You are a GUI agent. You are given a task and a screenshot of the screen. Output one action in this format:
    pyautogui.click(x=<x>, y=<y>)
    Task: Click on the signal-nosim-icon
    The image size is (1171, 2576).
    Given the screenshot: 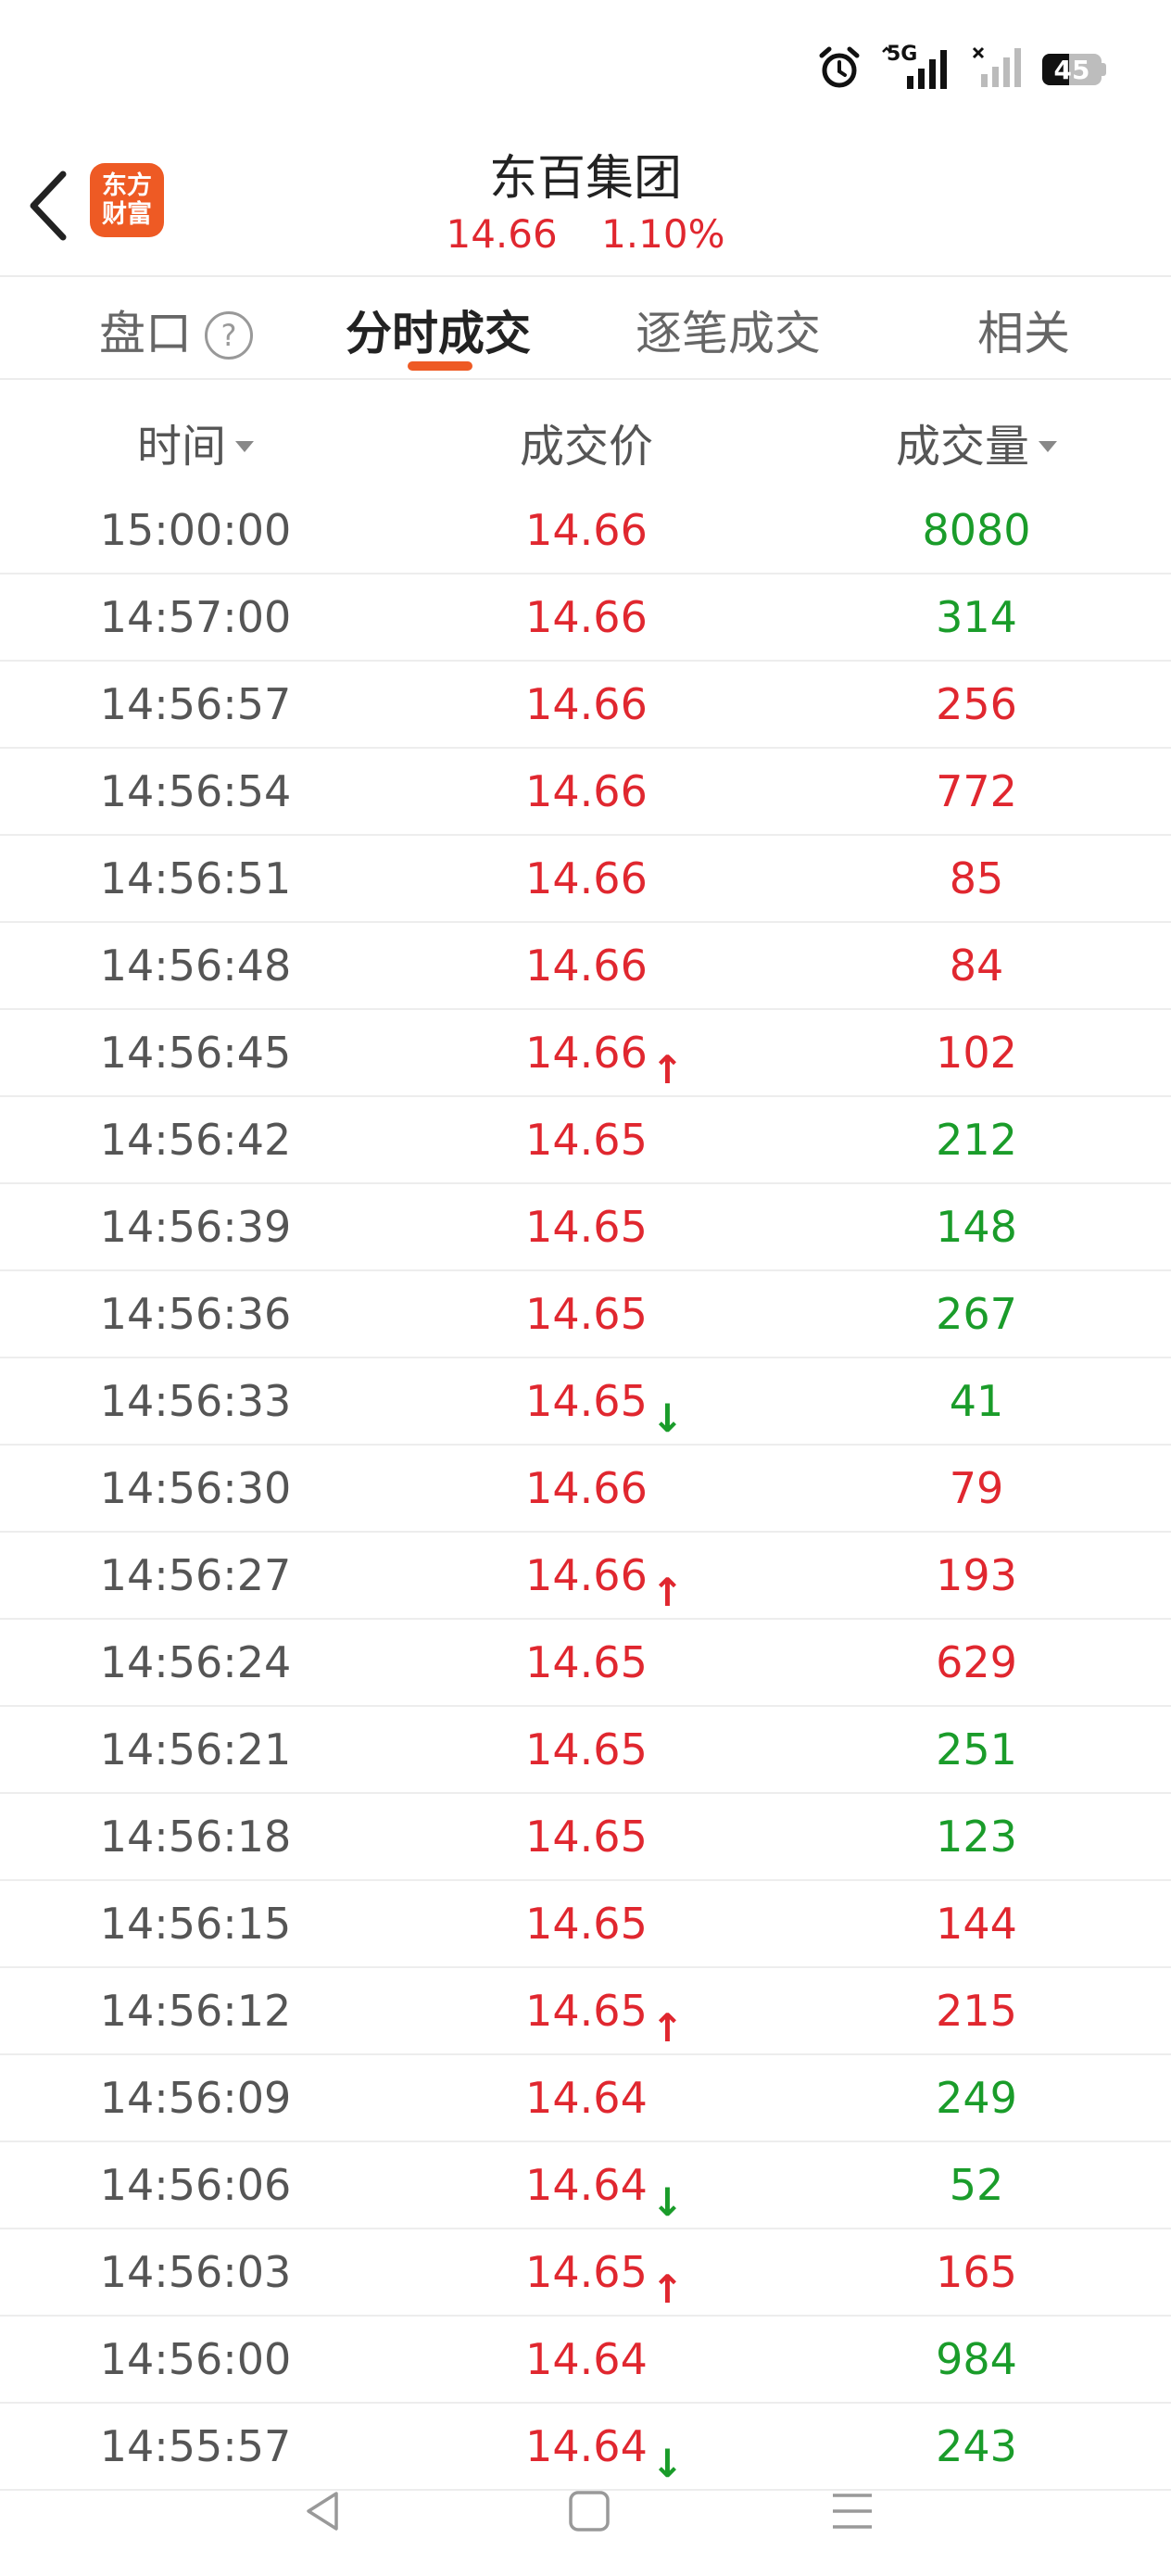 What is the action you would take?
    pyautogui.click(x=998, y=69)
    